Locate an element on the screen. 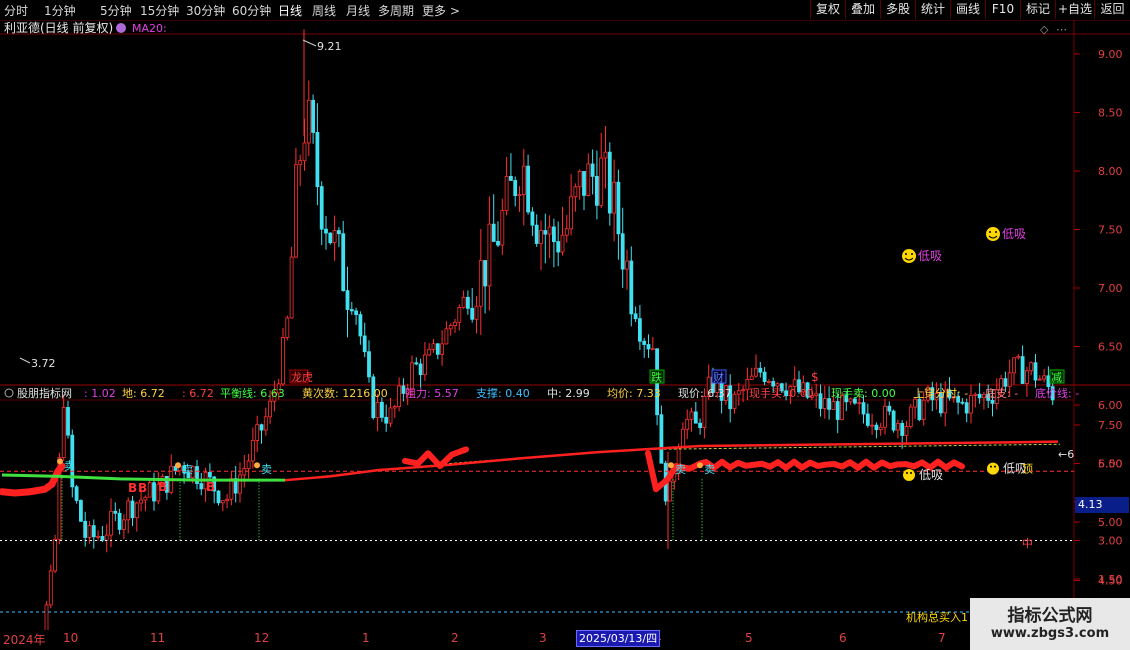 The height and width of the screenshot is (650, 1130). tab-fenshi: 分时 is located at coordinates (16, 10).